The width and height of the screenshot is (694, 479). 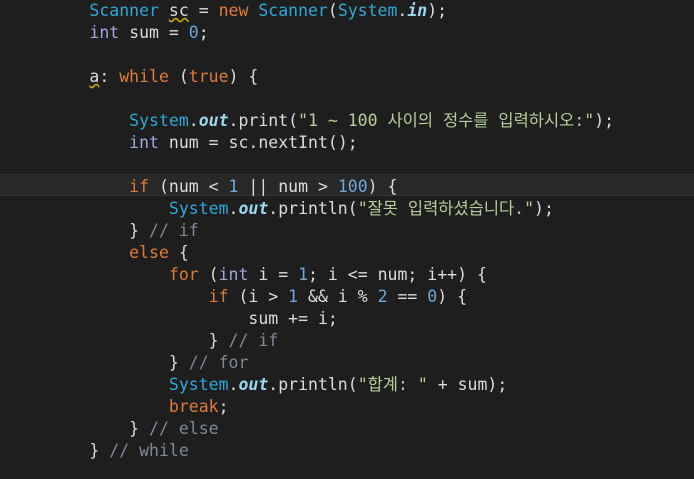 What do you see at coordinates (307, 429) in the screenshot?
I see `code-line: } // else` at bounding box center [307, 429].